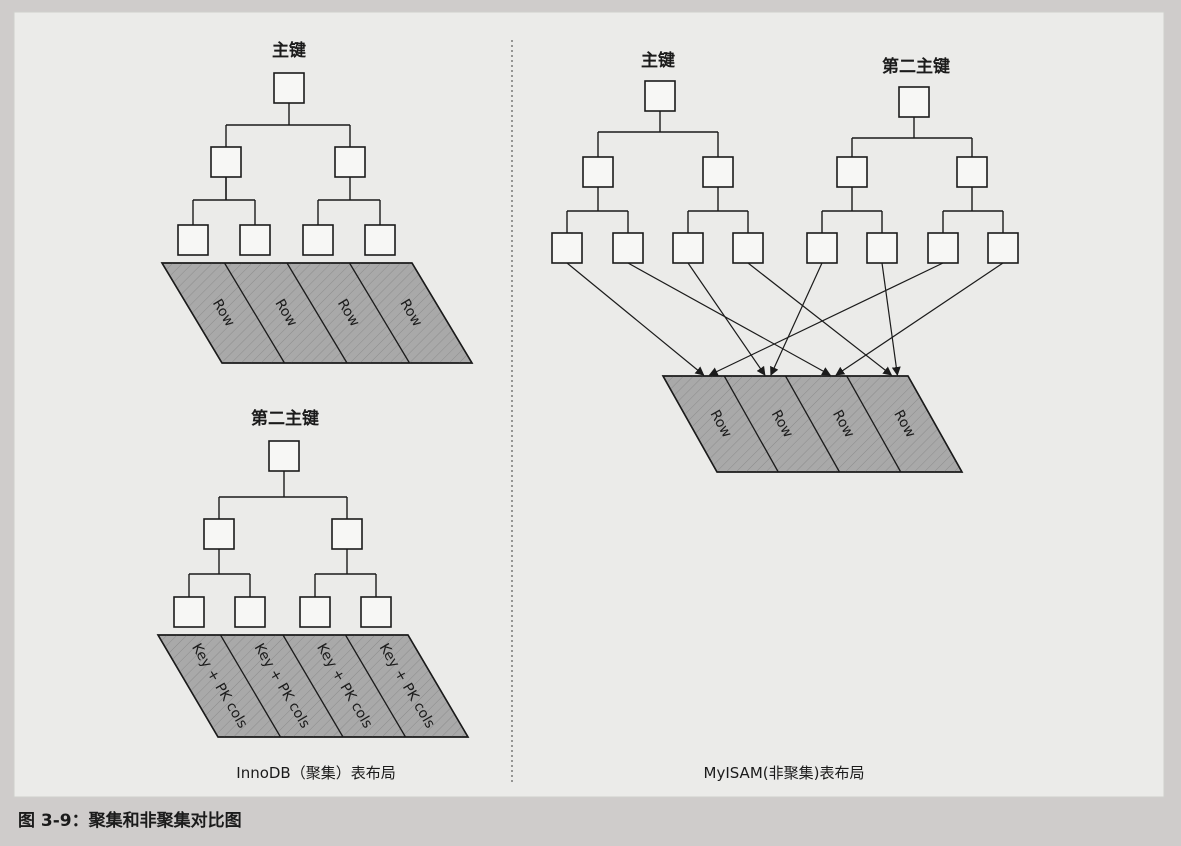 This screenshot has height=846, width=1181. What do you see at coordinates (285, 418) in the screenshot?
I see `innodb-secondary-tree-title: 第二主键` at bounding box center [285, 418].